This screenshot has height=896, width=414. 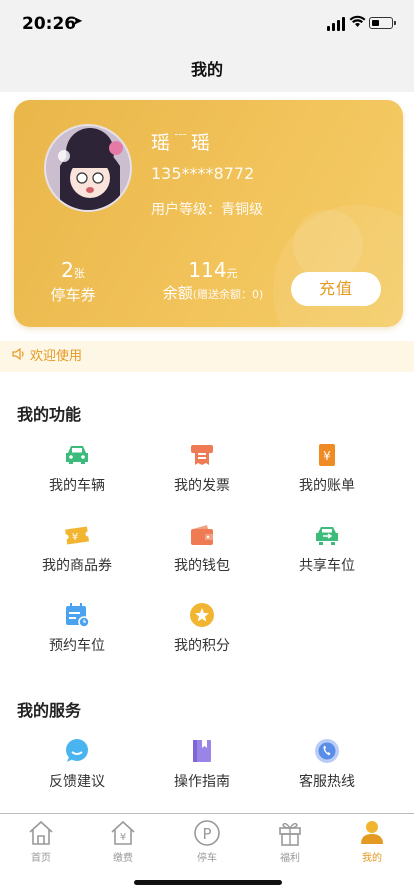 I want to click on coupon-label: 停车券, so click(x=73, y=295).